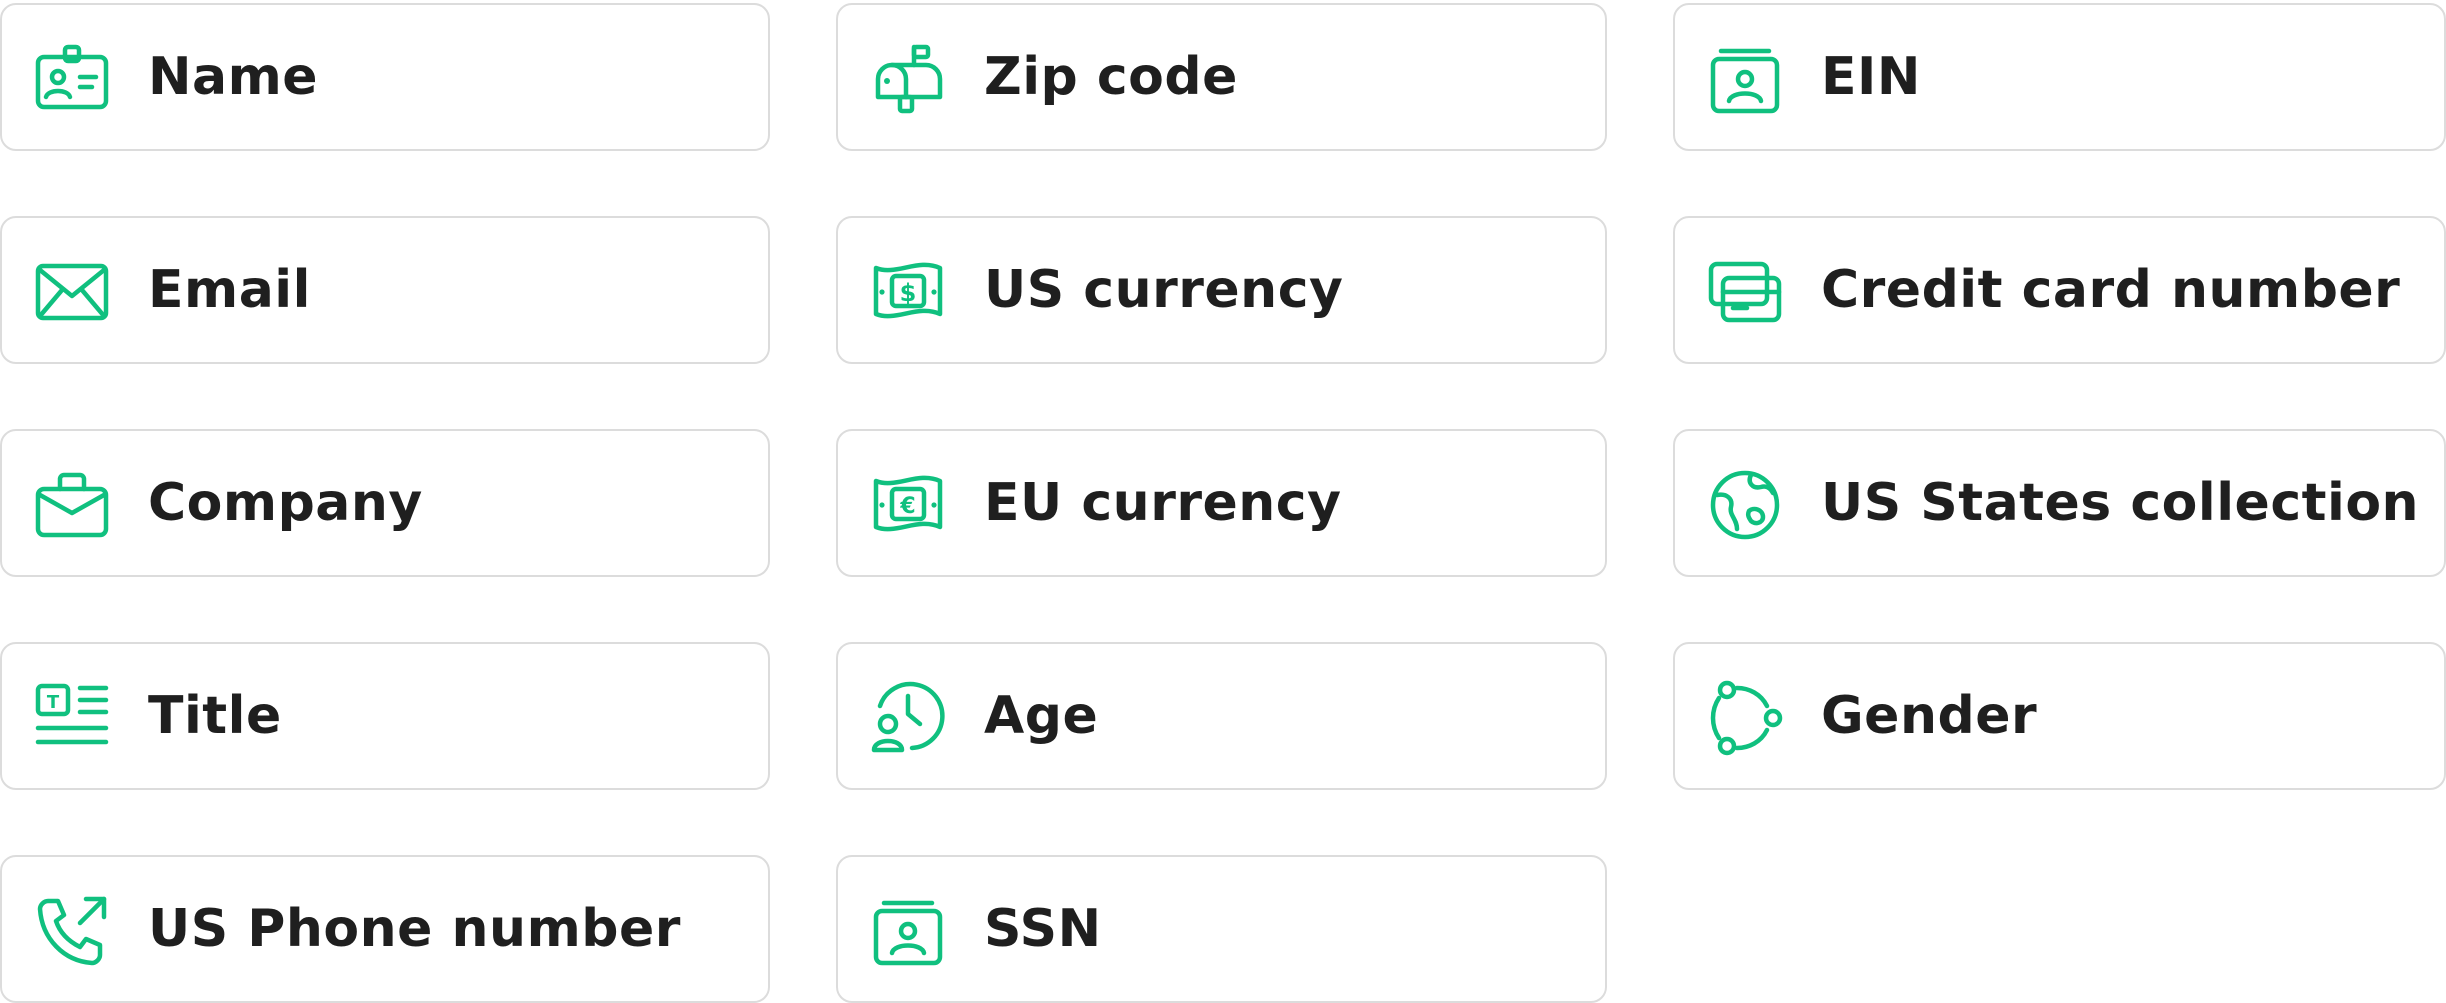 This screenshot has width=2446, height=1003. What do you see at coordinates (215, 716) in the screenshot?
I see `field-label: Title` at bounding box center [215, 716].